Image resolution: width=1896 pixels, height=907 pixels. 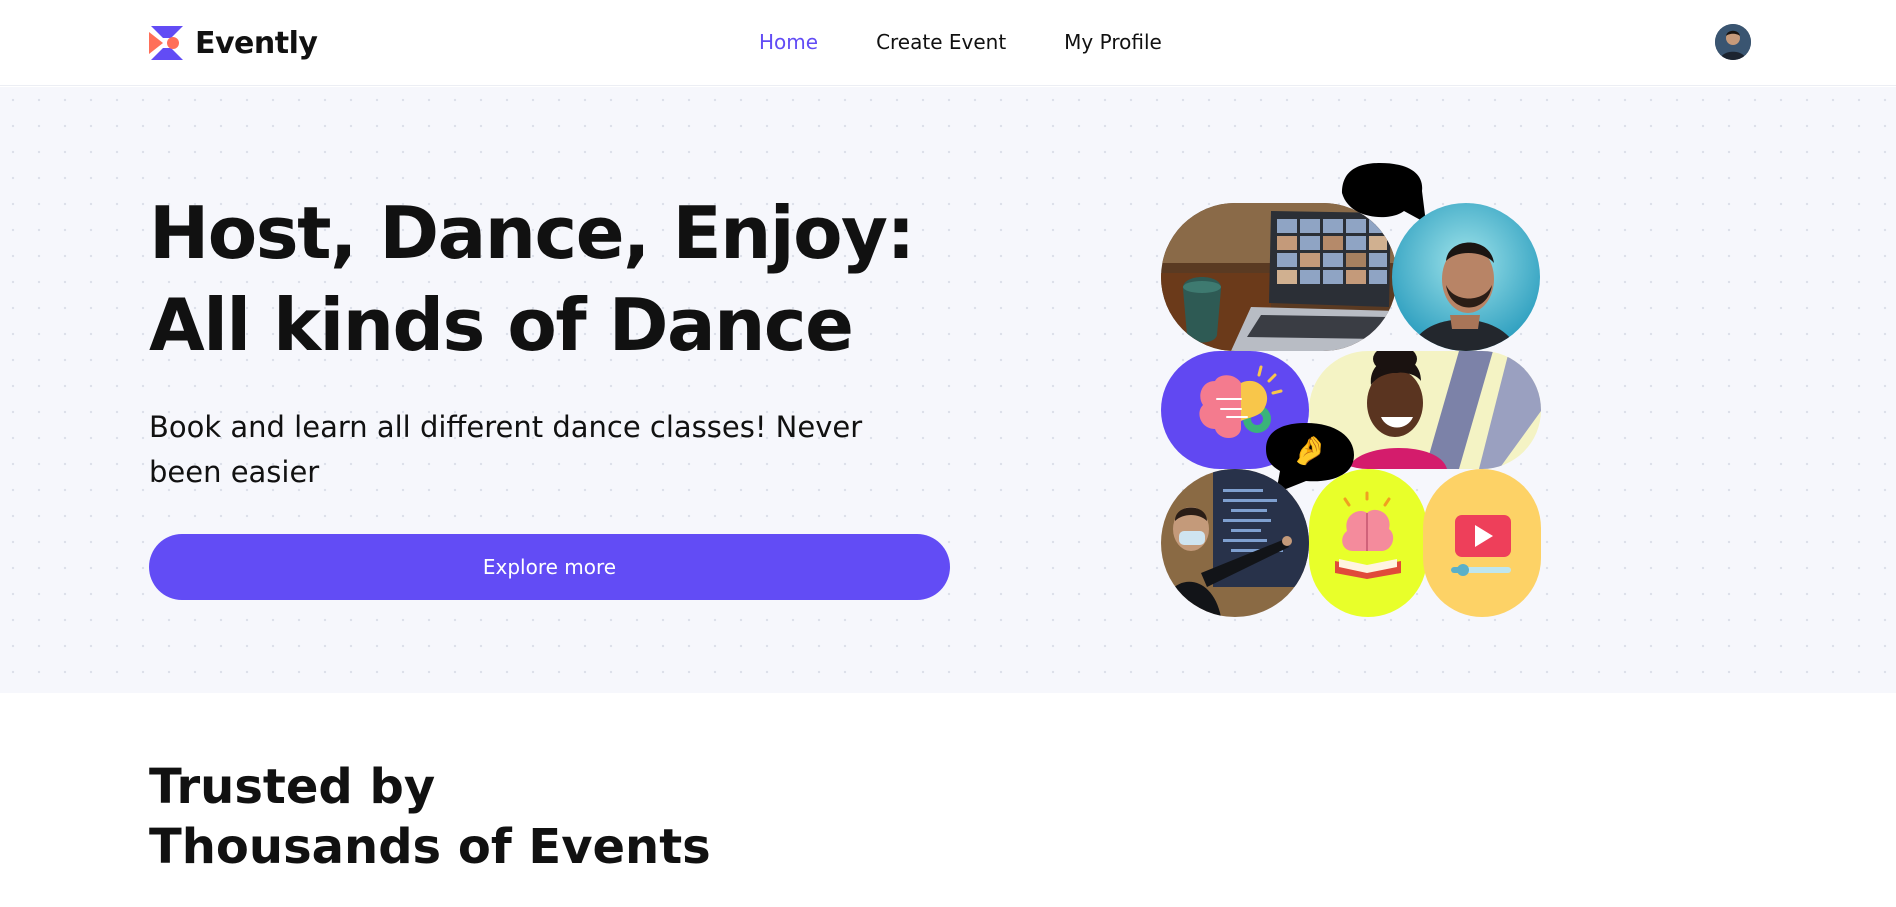 I want to click on smiling-man-photo, so click(x=1466, y=277).